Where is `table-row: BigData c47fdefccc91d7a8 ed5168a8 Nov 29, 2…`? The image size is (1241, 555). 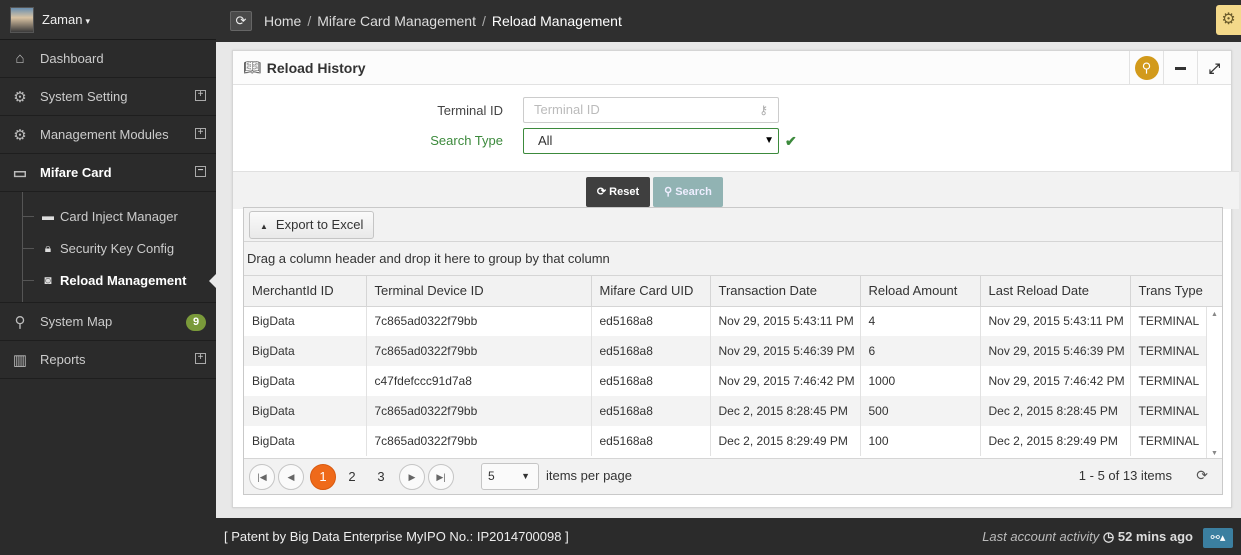 table-row: BigData c47fdefccc91d7a8 ed5168a8 Nov 29, 2… is located at coordinates (725, 381).